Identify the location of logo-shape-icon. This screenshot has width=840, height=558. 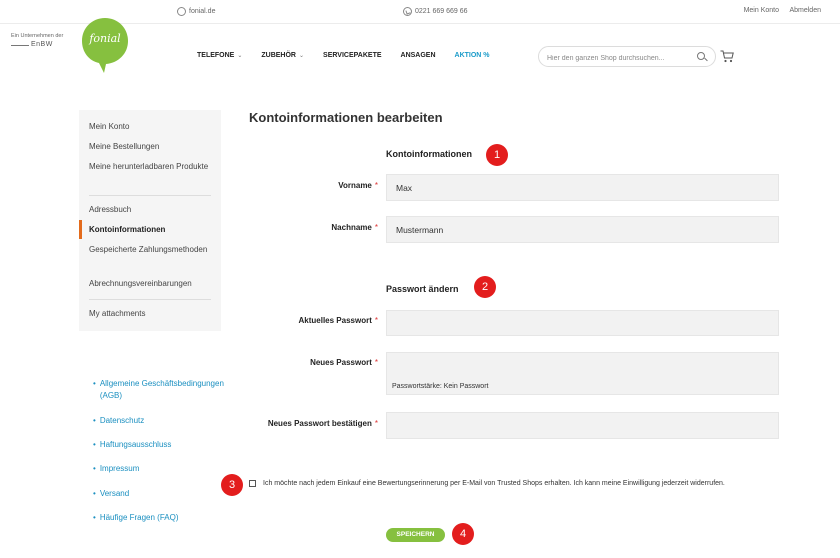
(105, 45).